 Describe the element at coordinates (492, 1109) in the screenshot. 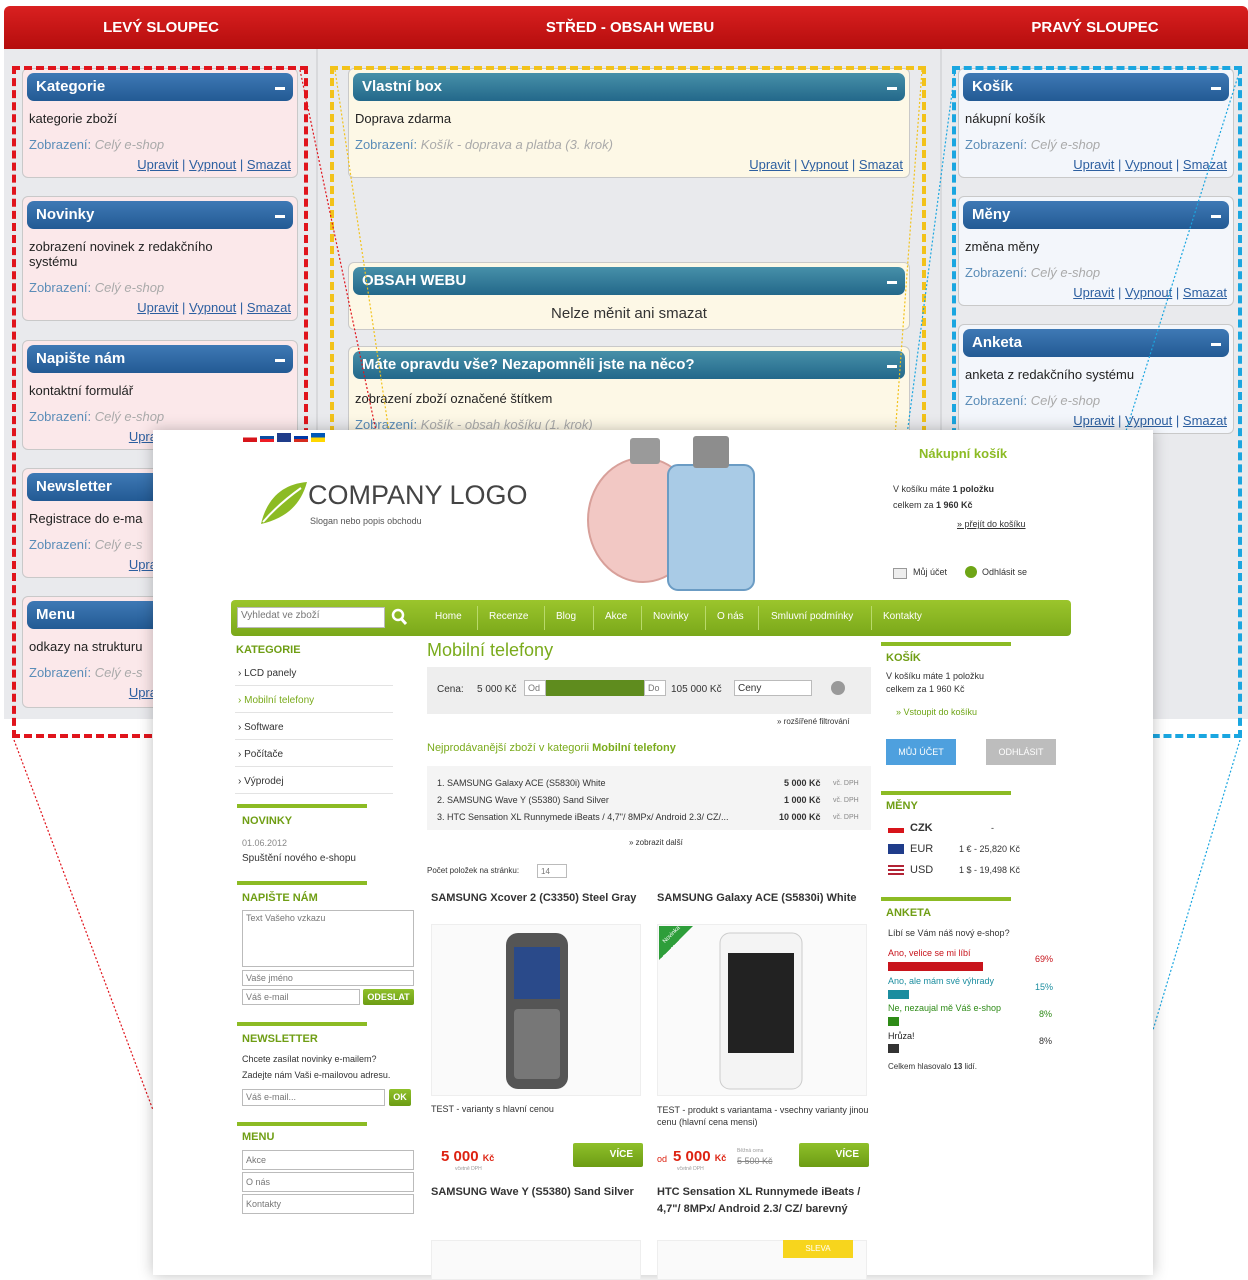

I see `product-desc: TEST - varianty s hlavní cenou` at that location.